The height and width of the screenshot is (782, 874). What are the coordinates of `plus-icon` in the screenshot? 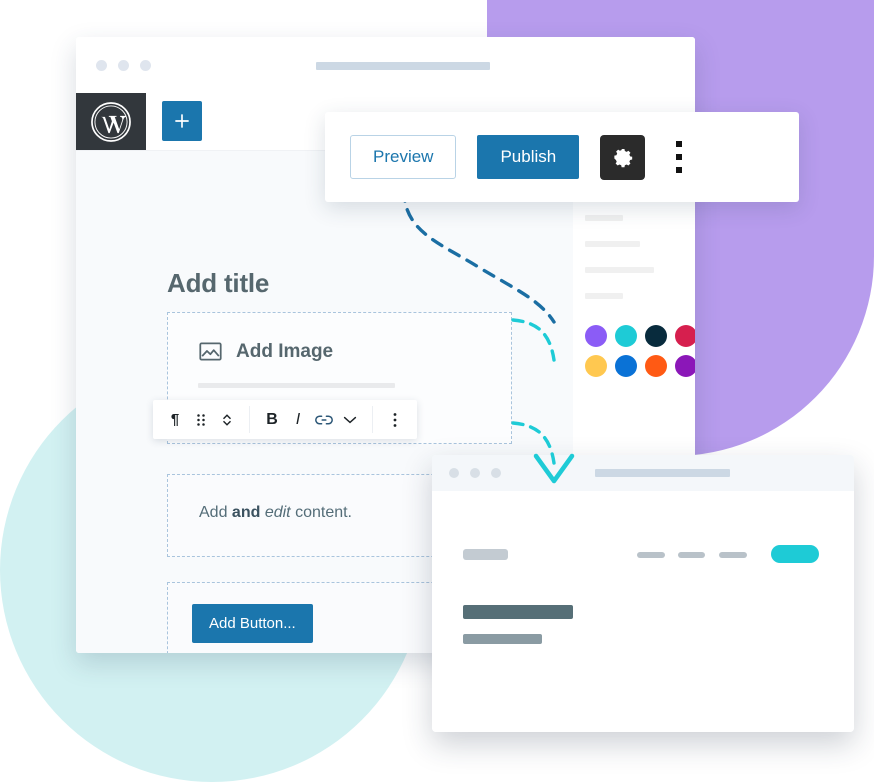 It's located at (182, 121).